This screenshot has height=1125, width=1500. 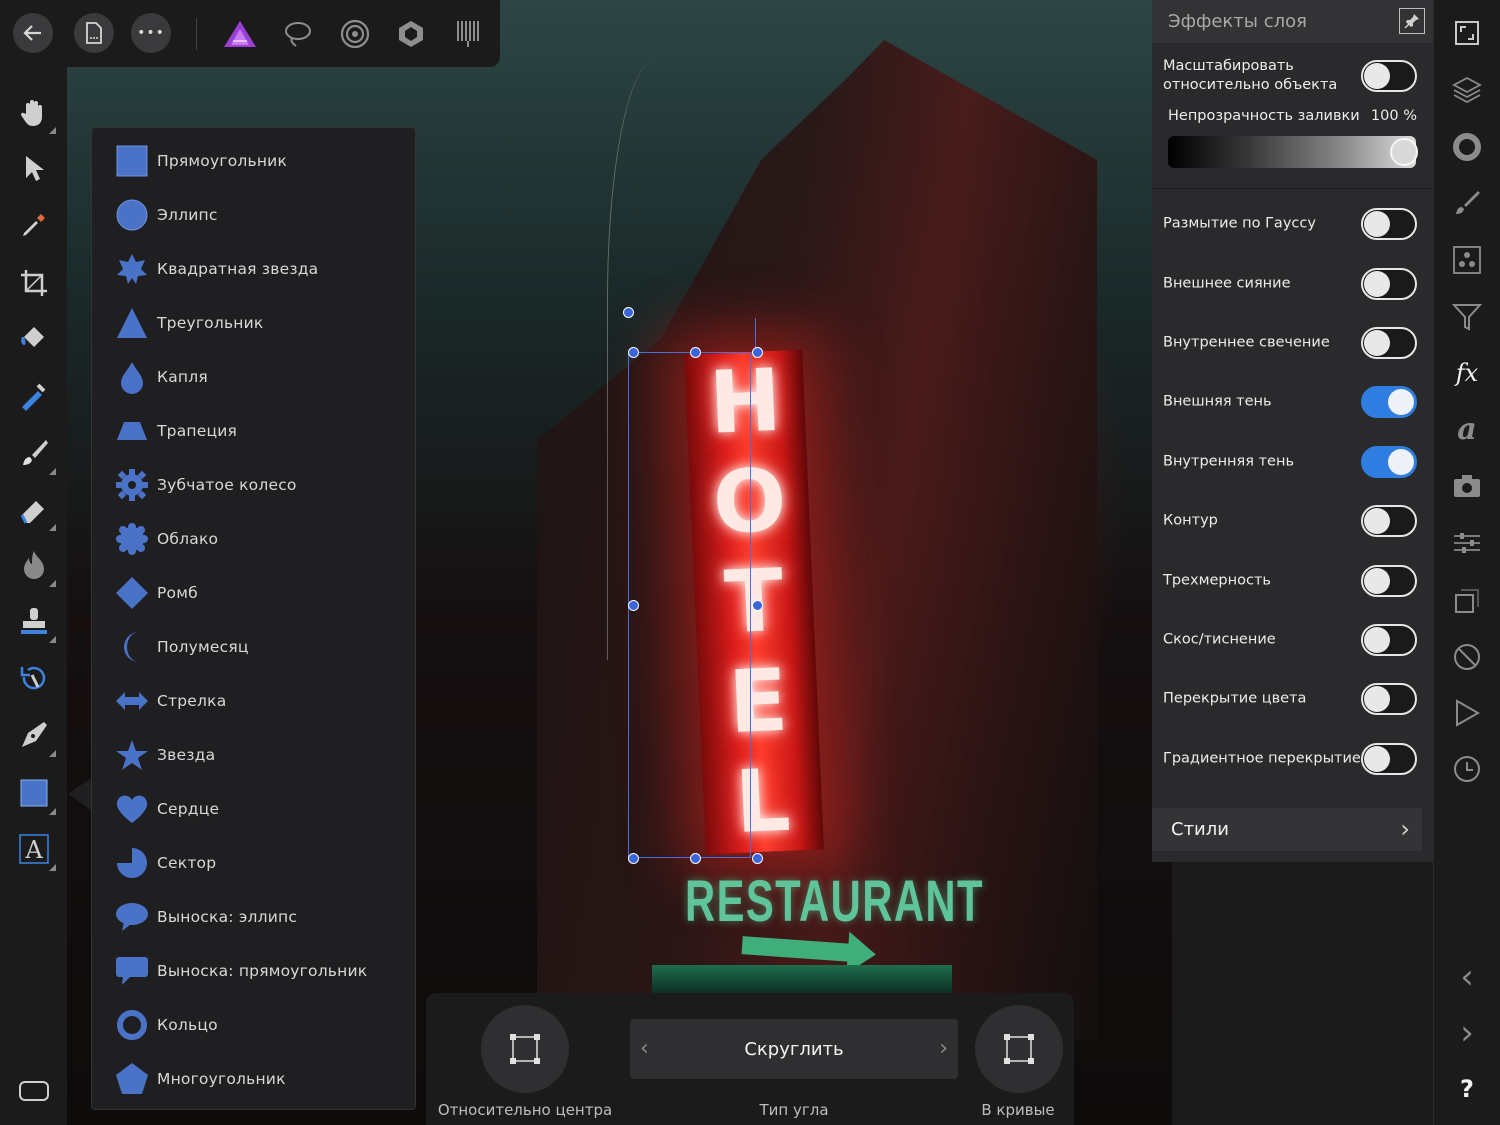 I want to click on crop-tool, so click(x=34, y=283).